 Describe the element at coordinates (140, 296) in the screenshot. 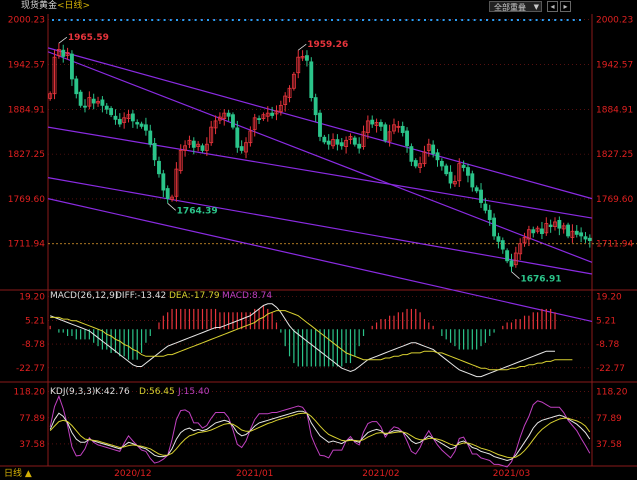

I see `macd-dif-value: DIFF:-13.42` at that location.